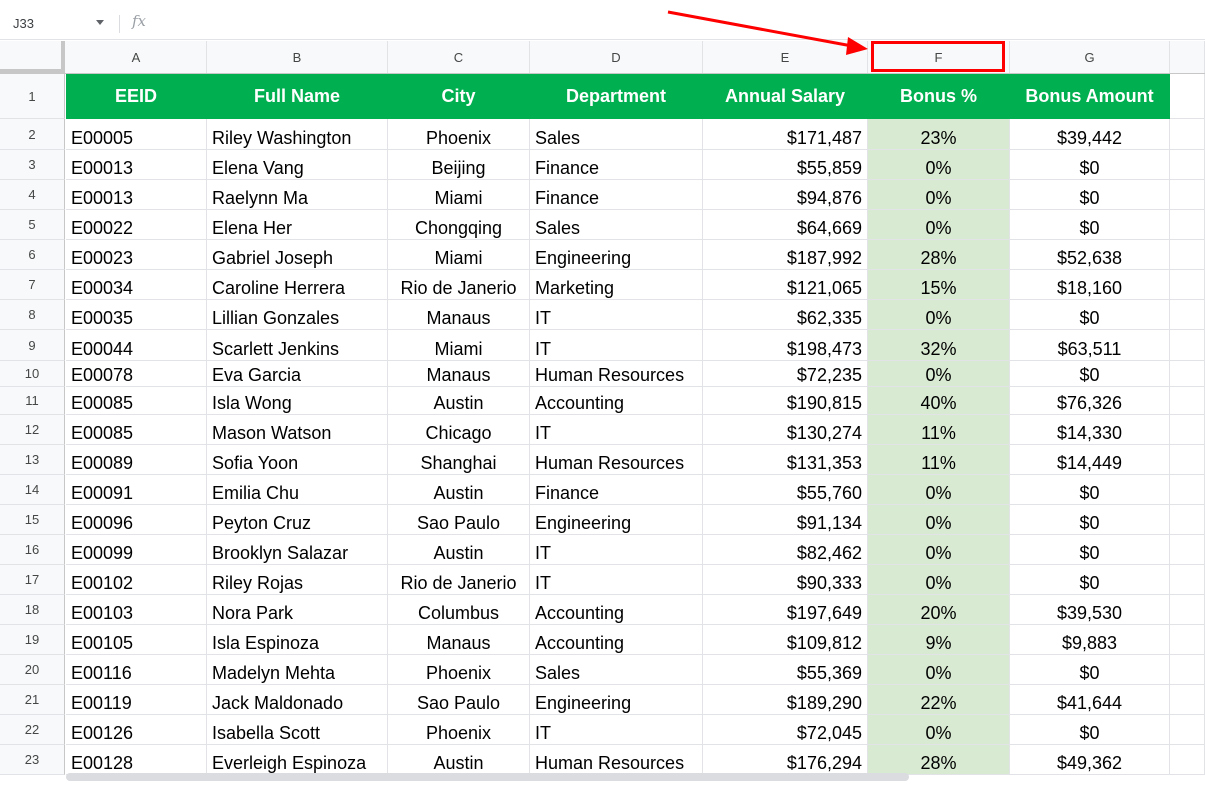 The height and width of the screenshot is (785, 1205). What do you see at coordinates (32, 520) in the screenshot?
I see `row-header: 15` at bounding box center [32, 520].